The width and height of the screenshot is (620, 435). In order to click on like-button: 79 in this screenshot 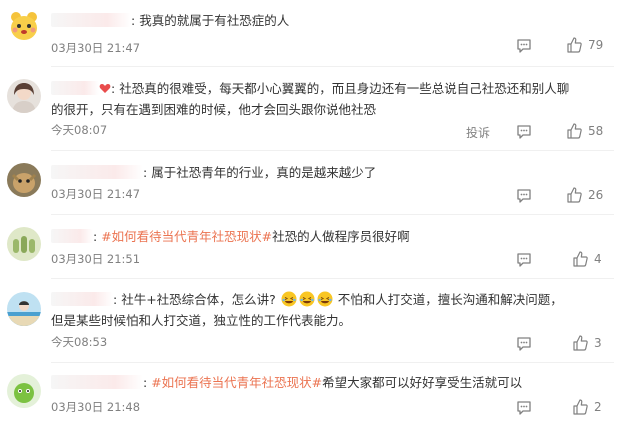, I will do `click(584, 45)`.